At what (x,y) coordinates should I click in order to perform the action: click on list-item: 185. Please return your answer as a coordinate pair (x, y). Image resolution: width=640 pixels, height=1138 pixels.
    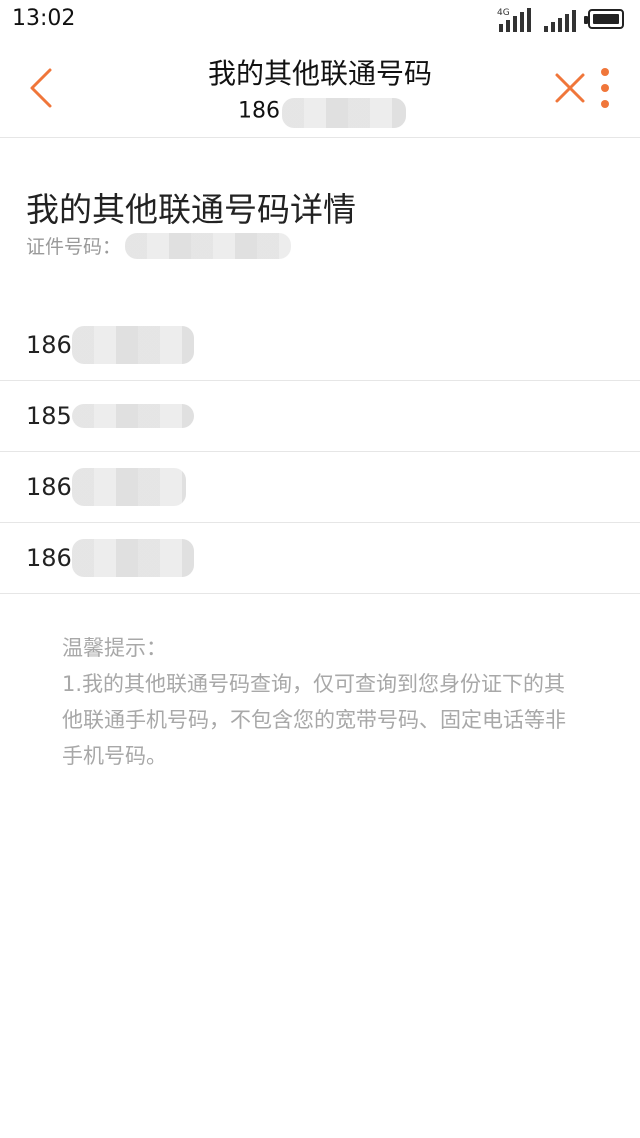
    Looking at the image, I should click on (320, 416).